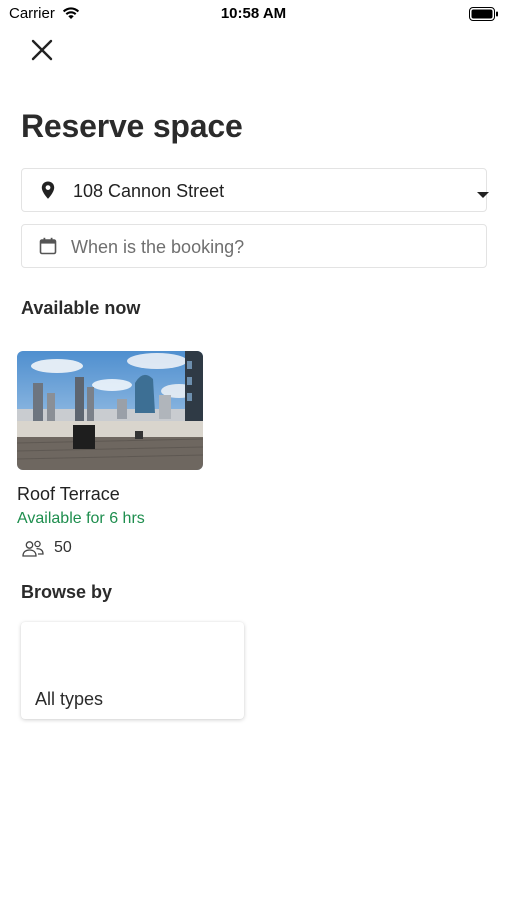 The height and width of the screenshot is (900, 507). I want to click on type-card-all-types: All types, so click(132, 670).